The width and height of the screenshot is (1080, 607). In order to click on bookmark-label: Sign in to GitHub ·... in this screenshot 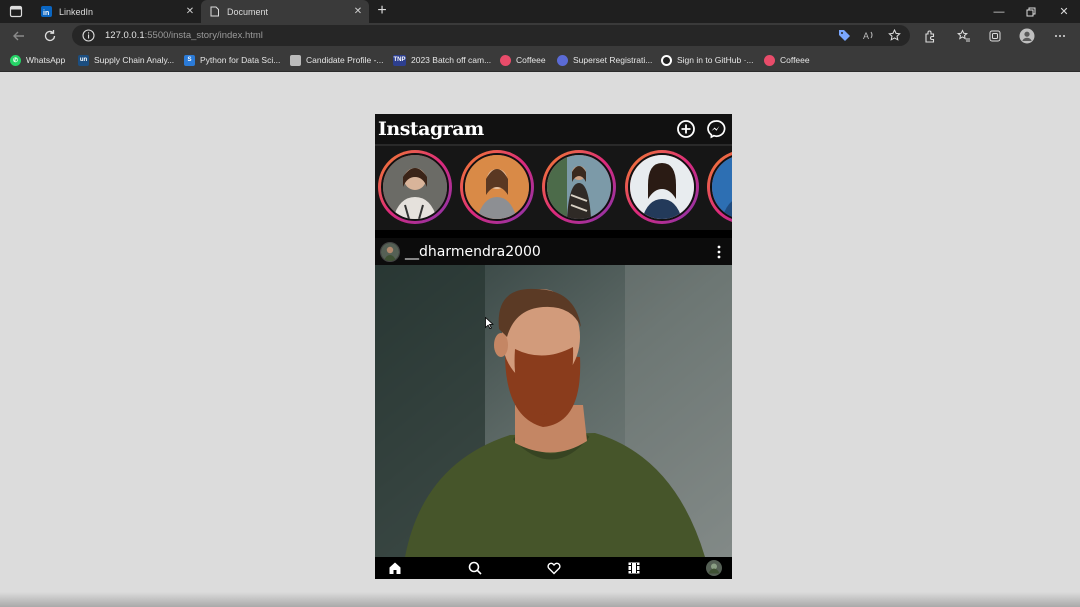, I will do `click(715, 60)`.